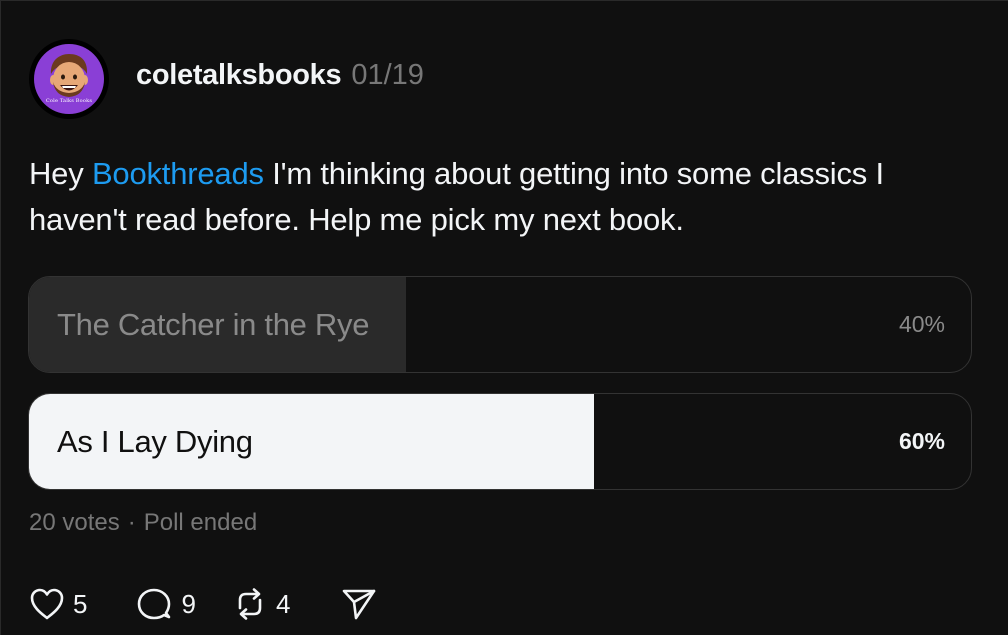 The image size is (1008, 635). I want to click on mention-link: Bookthreads, so click(178, 173).